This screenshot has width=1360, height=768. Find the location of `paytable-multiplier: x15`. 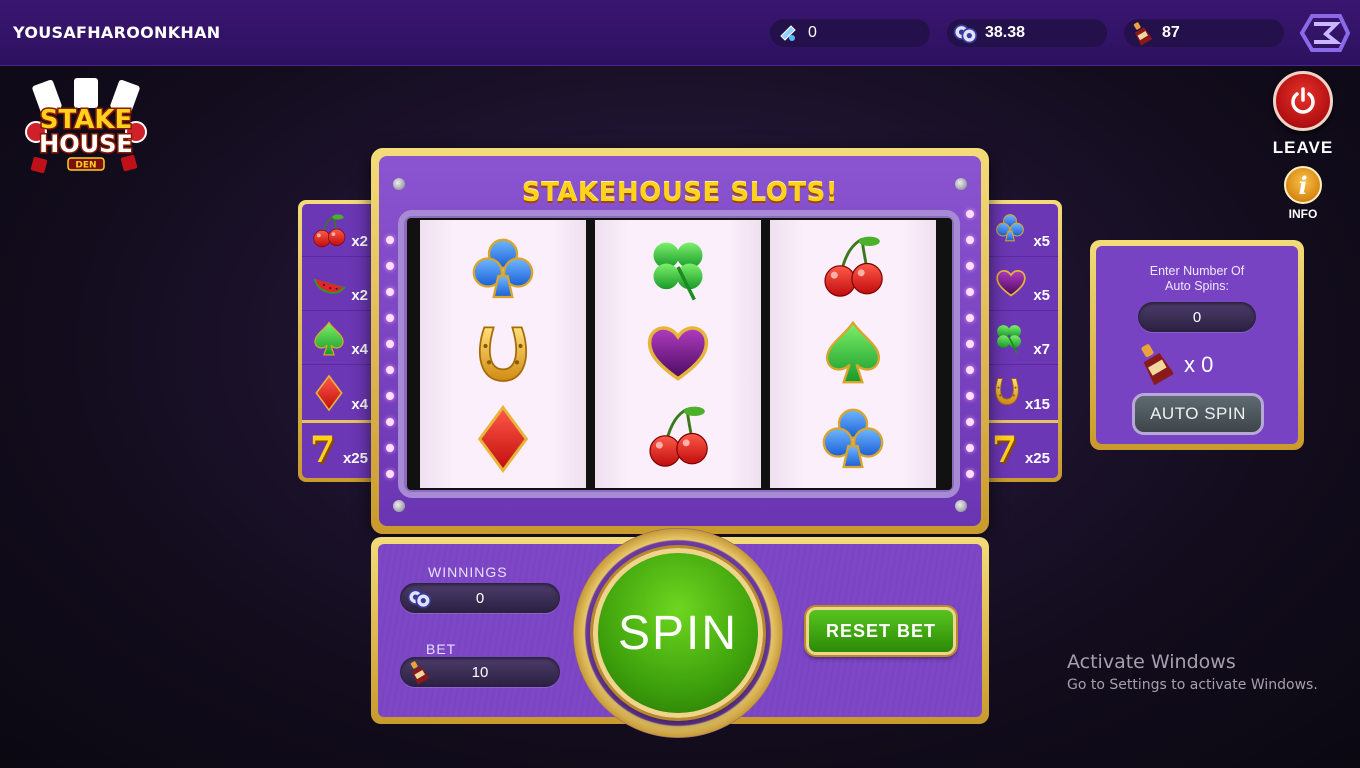

paytable-multiplier: x15 is located at coordinates (1037, 404).